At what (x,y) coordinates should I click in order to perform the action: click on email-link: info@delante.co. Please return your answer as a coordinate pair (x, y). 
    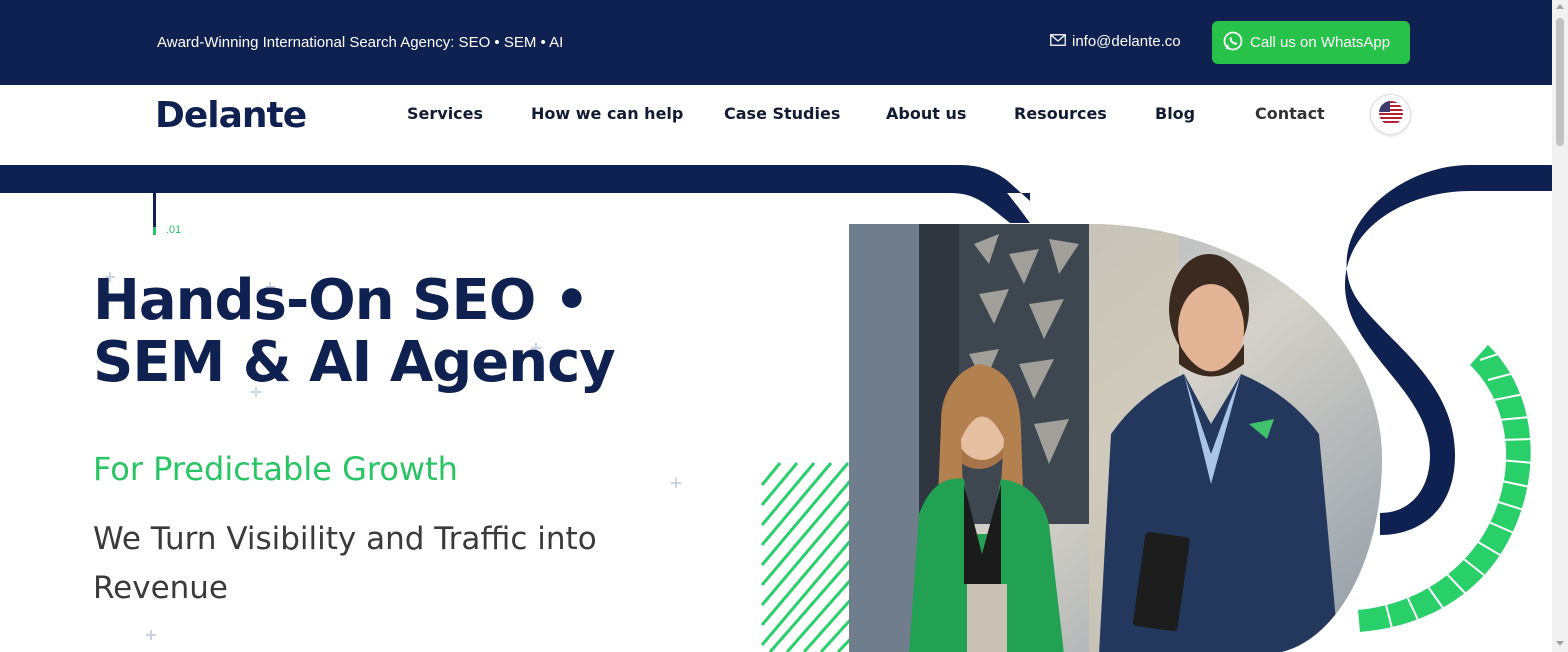
    Looking at the image, I should click on (1115, 41).